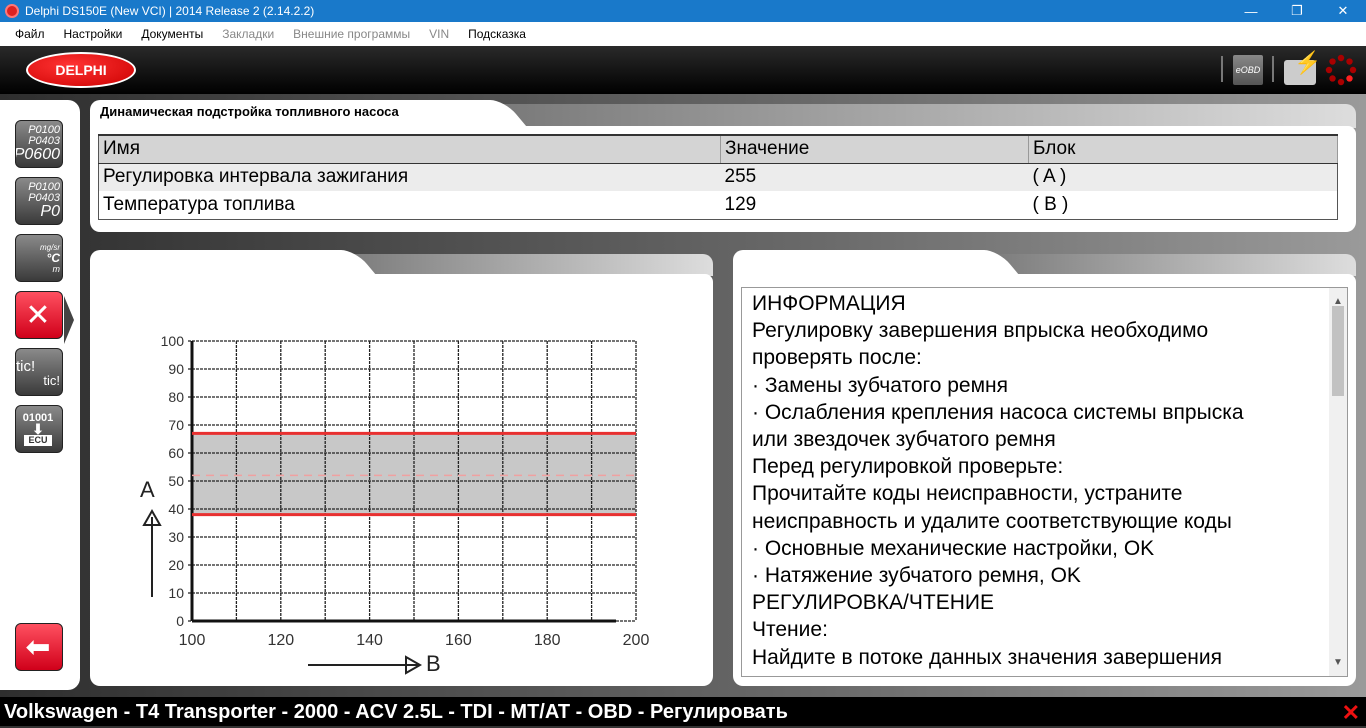 This screenshot has width=1366, height=728. I want to click on table-row: Температура топлива 129 ( B ), so click(718, 205).